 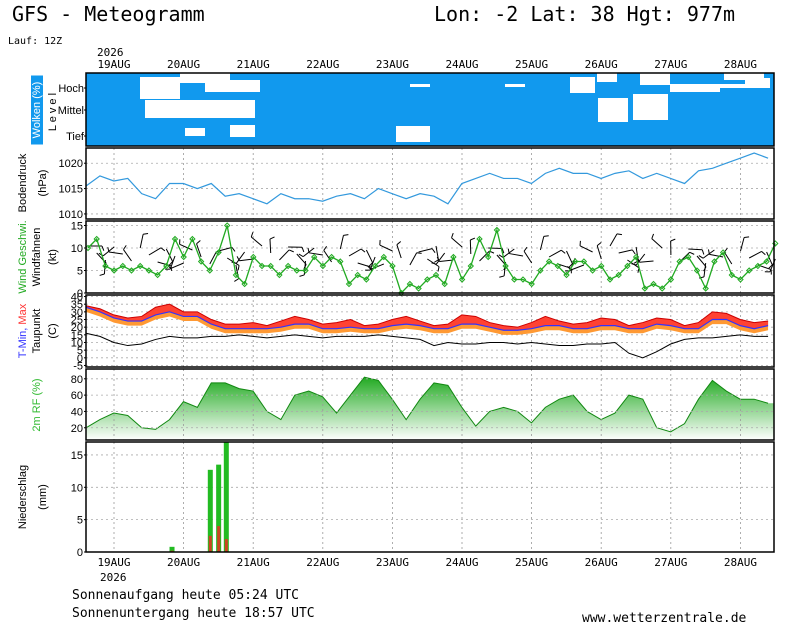 I want to click on top-date-label: 23AUG, so click(x=392, y=64).